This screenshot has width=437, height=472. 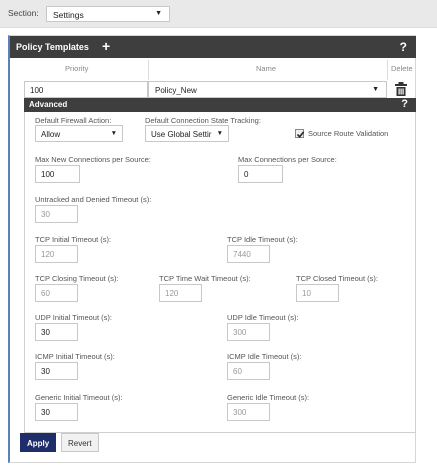 What do you see at coordinates (176, 90) in the screenshot?
I see `policy-name-value: Policy_New` at bounding box center [176, 90].